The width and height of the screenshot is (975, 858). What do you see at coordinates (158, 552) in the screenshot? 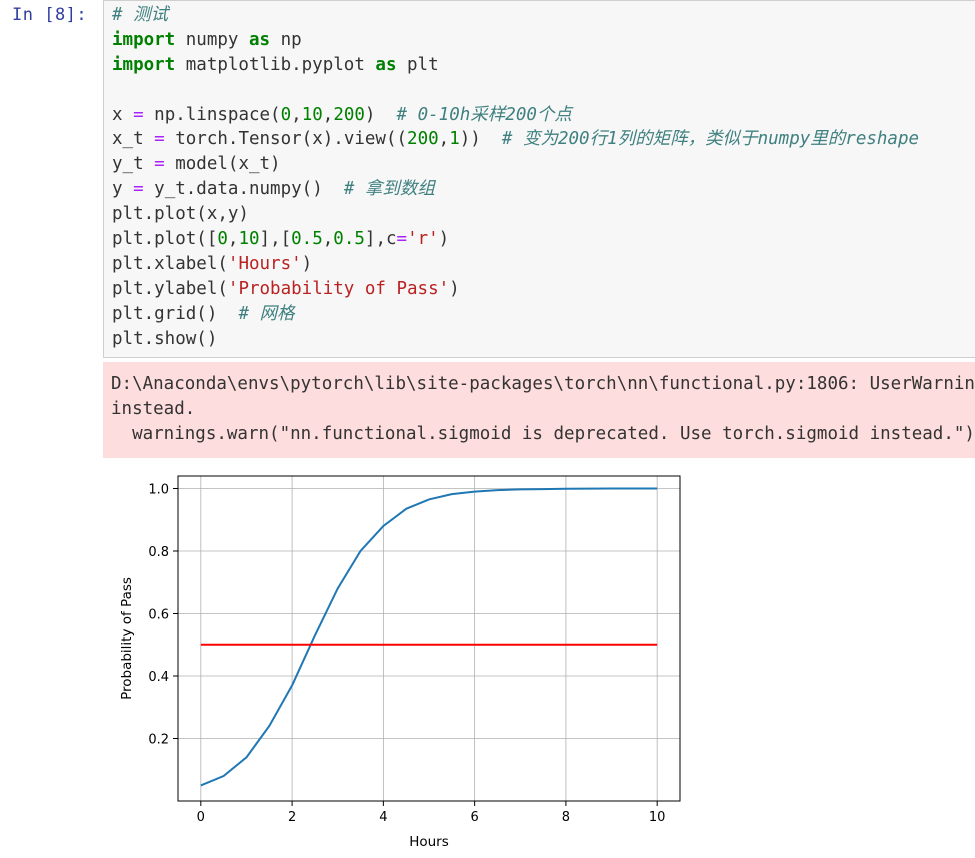
I see `y-tick-label: 0.8` at bounding box center [158, 552].